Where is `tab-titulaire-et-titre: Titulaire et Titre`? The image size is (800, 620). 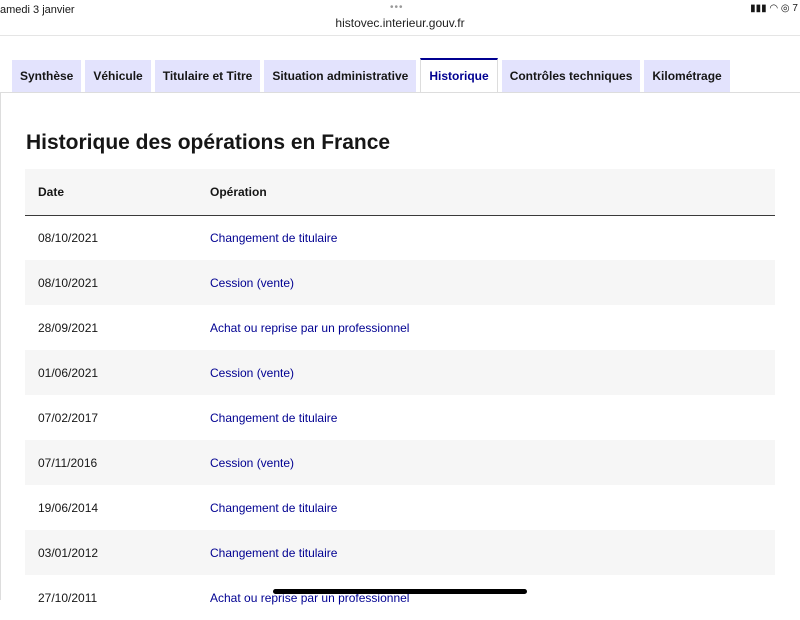 tab-titulaire-et-titre: Titulaire et Titre is located at coordinates (207, 76).